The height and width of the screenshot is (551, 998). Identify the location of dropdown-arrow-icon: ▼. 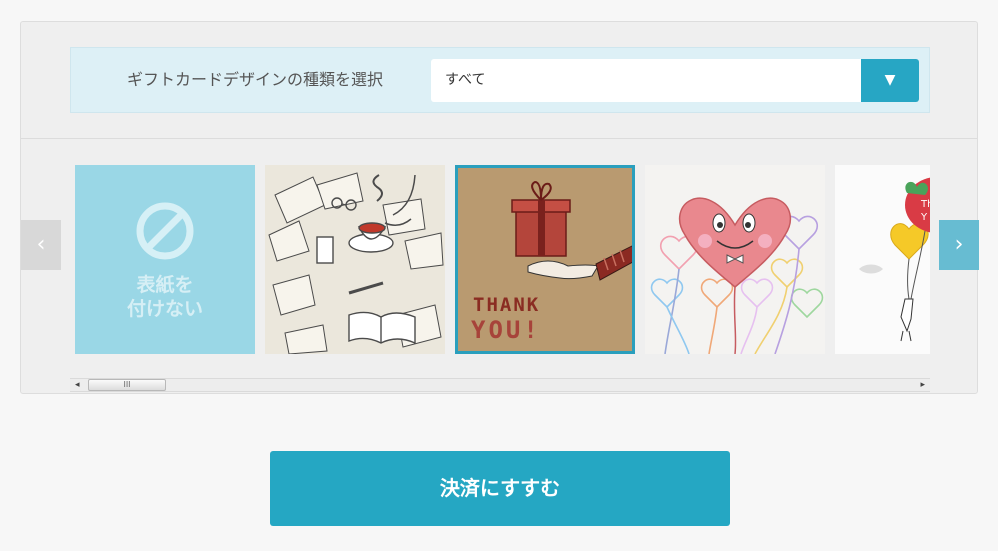
(890, 80).